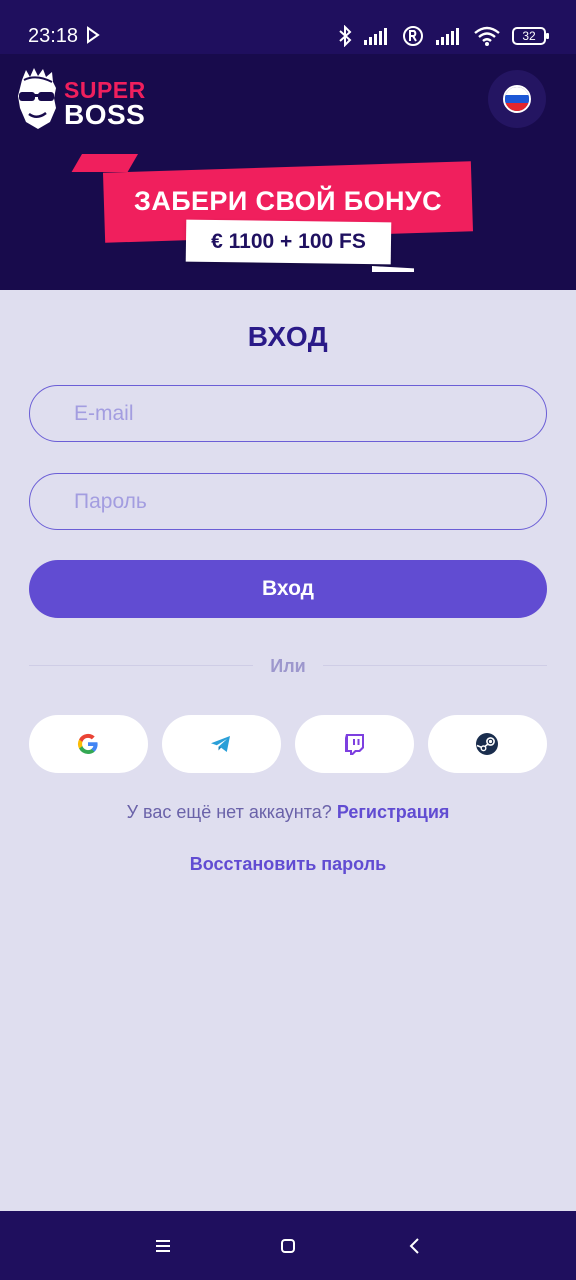 The height and width of the screenshot is (1280, 576). I want to click on battery-indicator: 32, so click(530, 36).